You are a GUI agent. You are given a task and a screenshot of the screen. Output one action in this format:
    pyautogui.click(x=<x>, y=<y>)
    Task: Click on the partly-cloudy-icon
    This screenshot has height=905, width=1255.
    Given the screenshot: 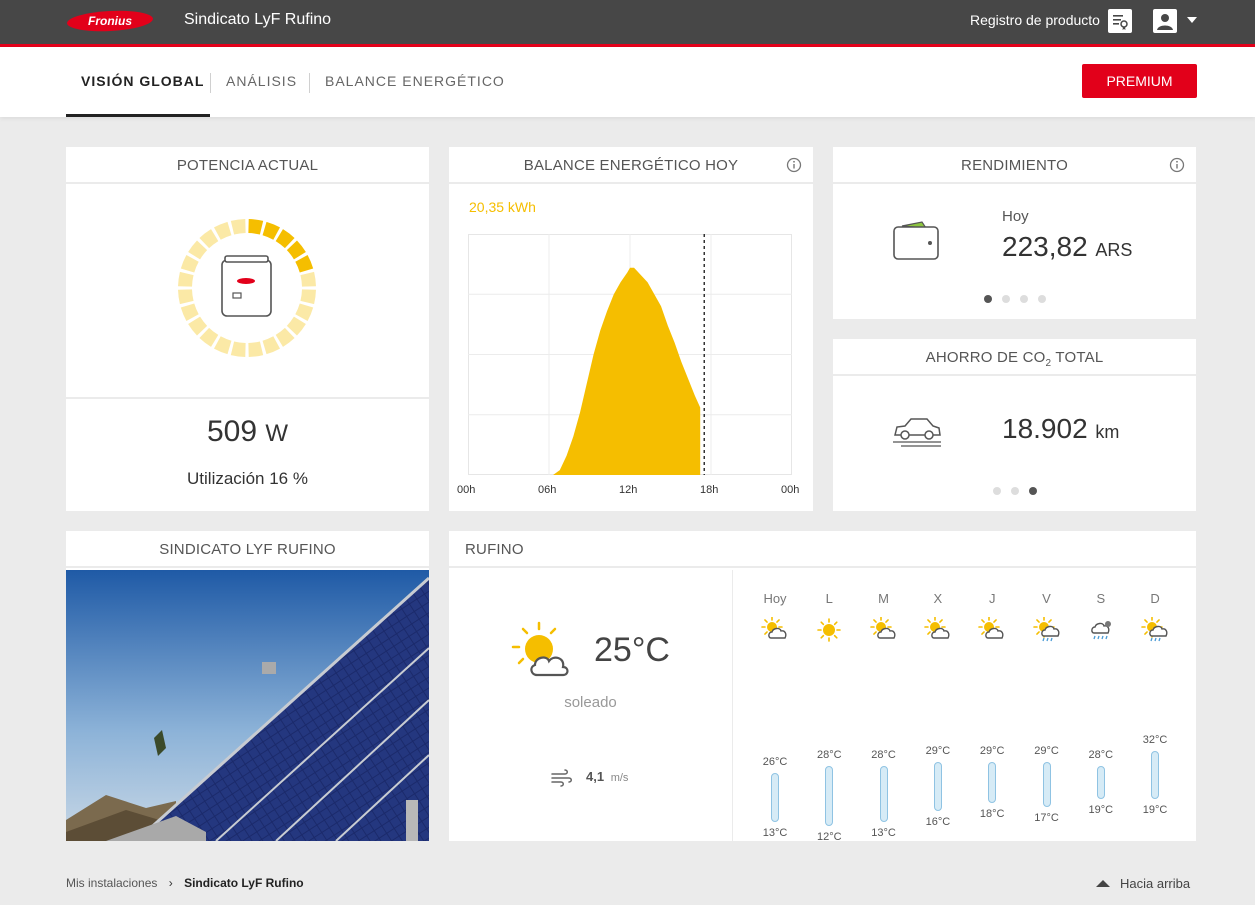 What is the action you would take?
    pyautogui.click(x=991, y=627)
    